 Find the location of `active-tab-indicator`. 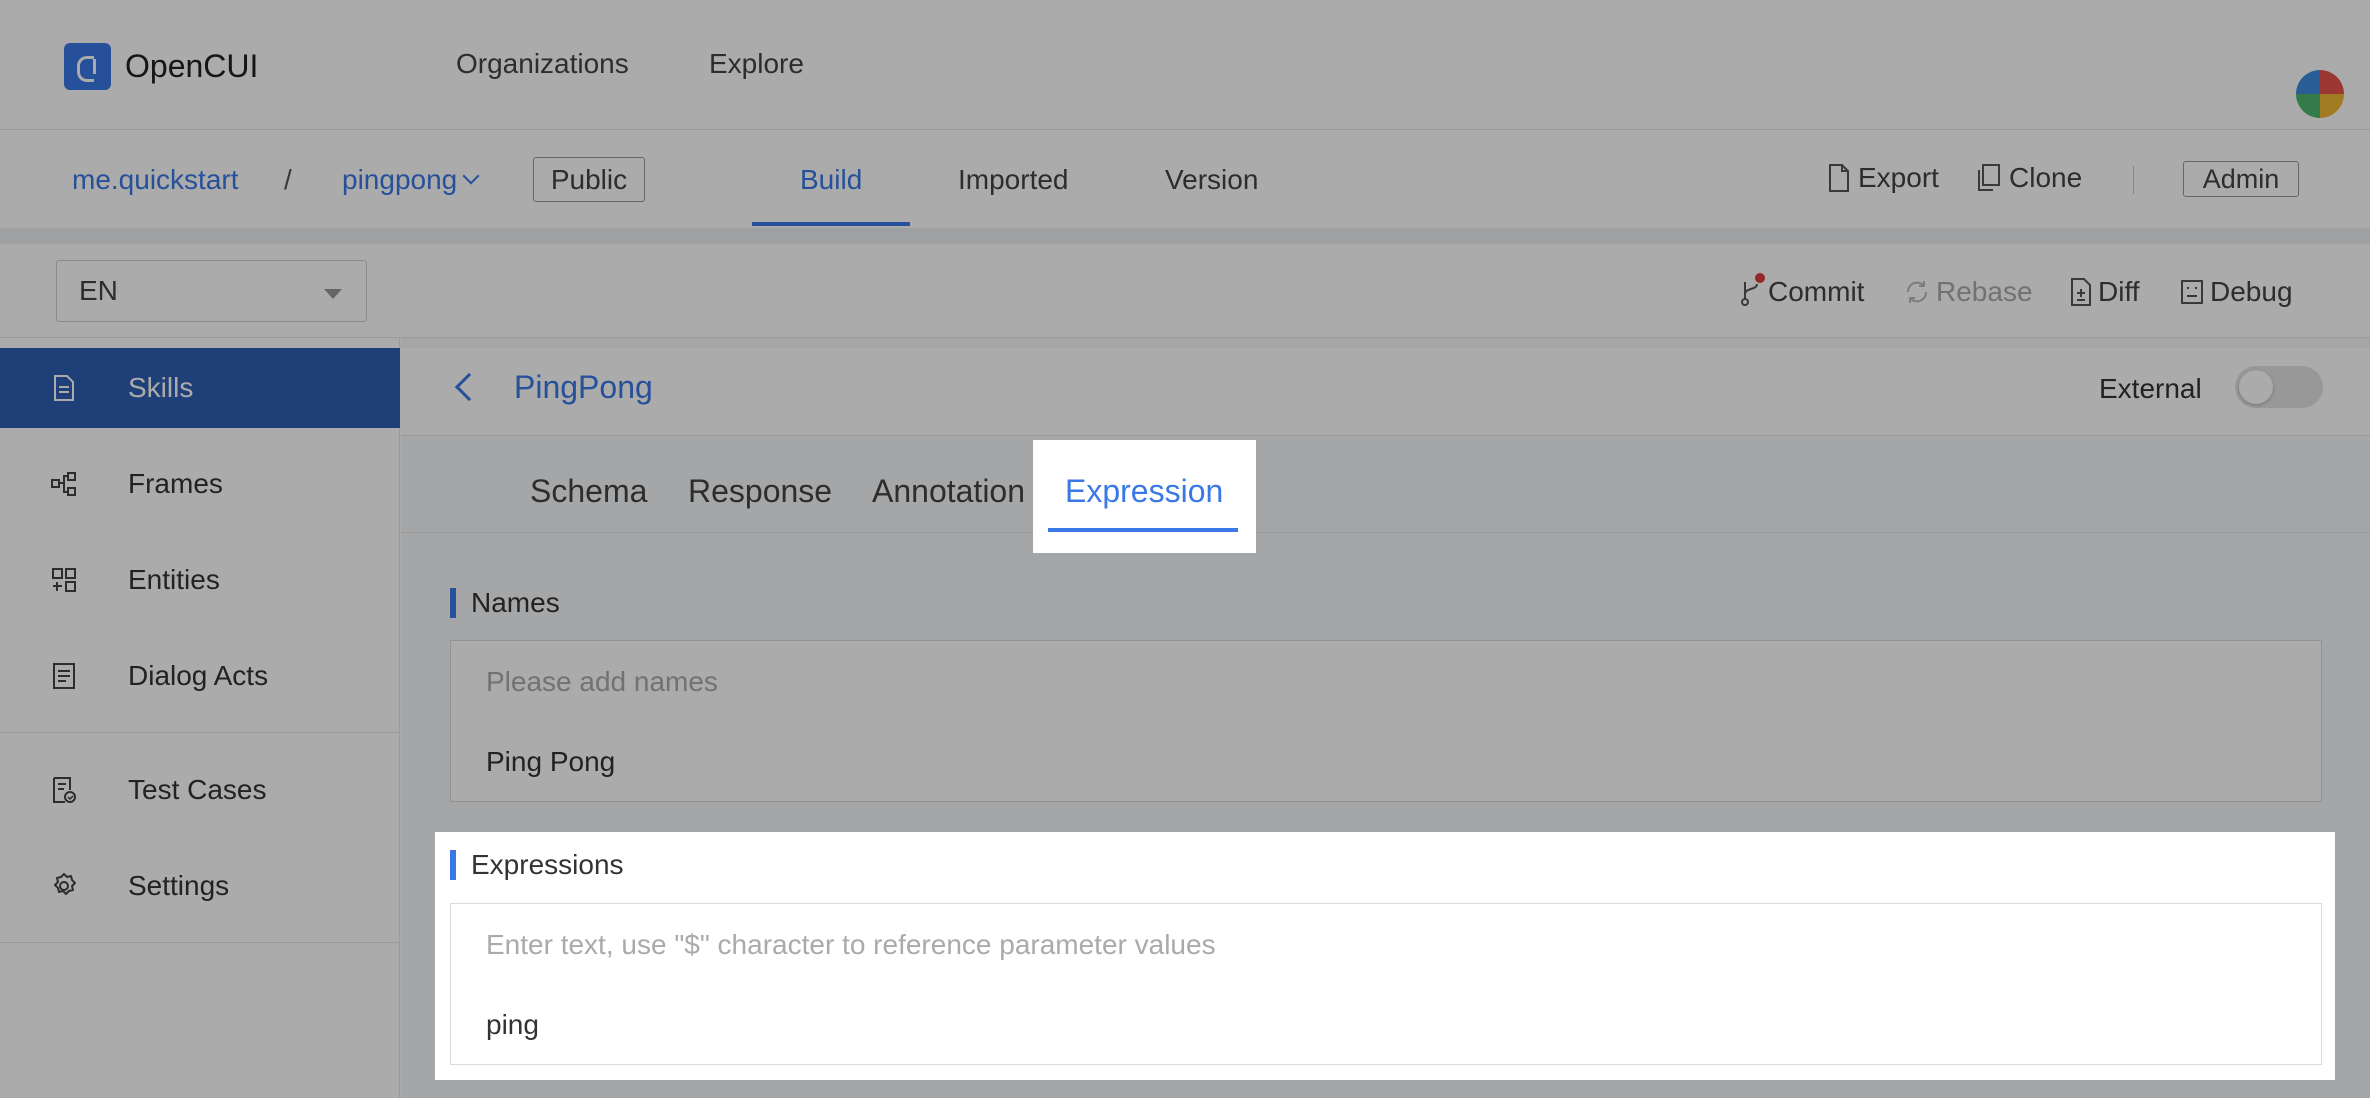

active-tab-indicator is located at coordinates (1143, 530).